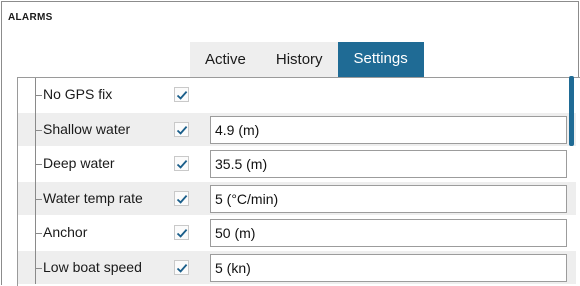 This screenshot has width=580, height=286. I want to click on alarm-value-field: 50 (m), so click(388, 233).